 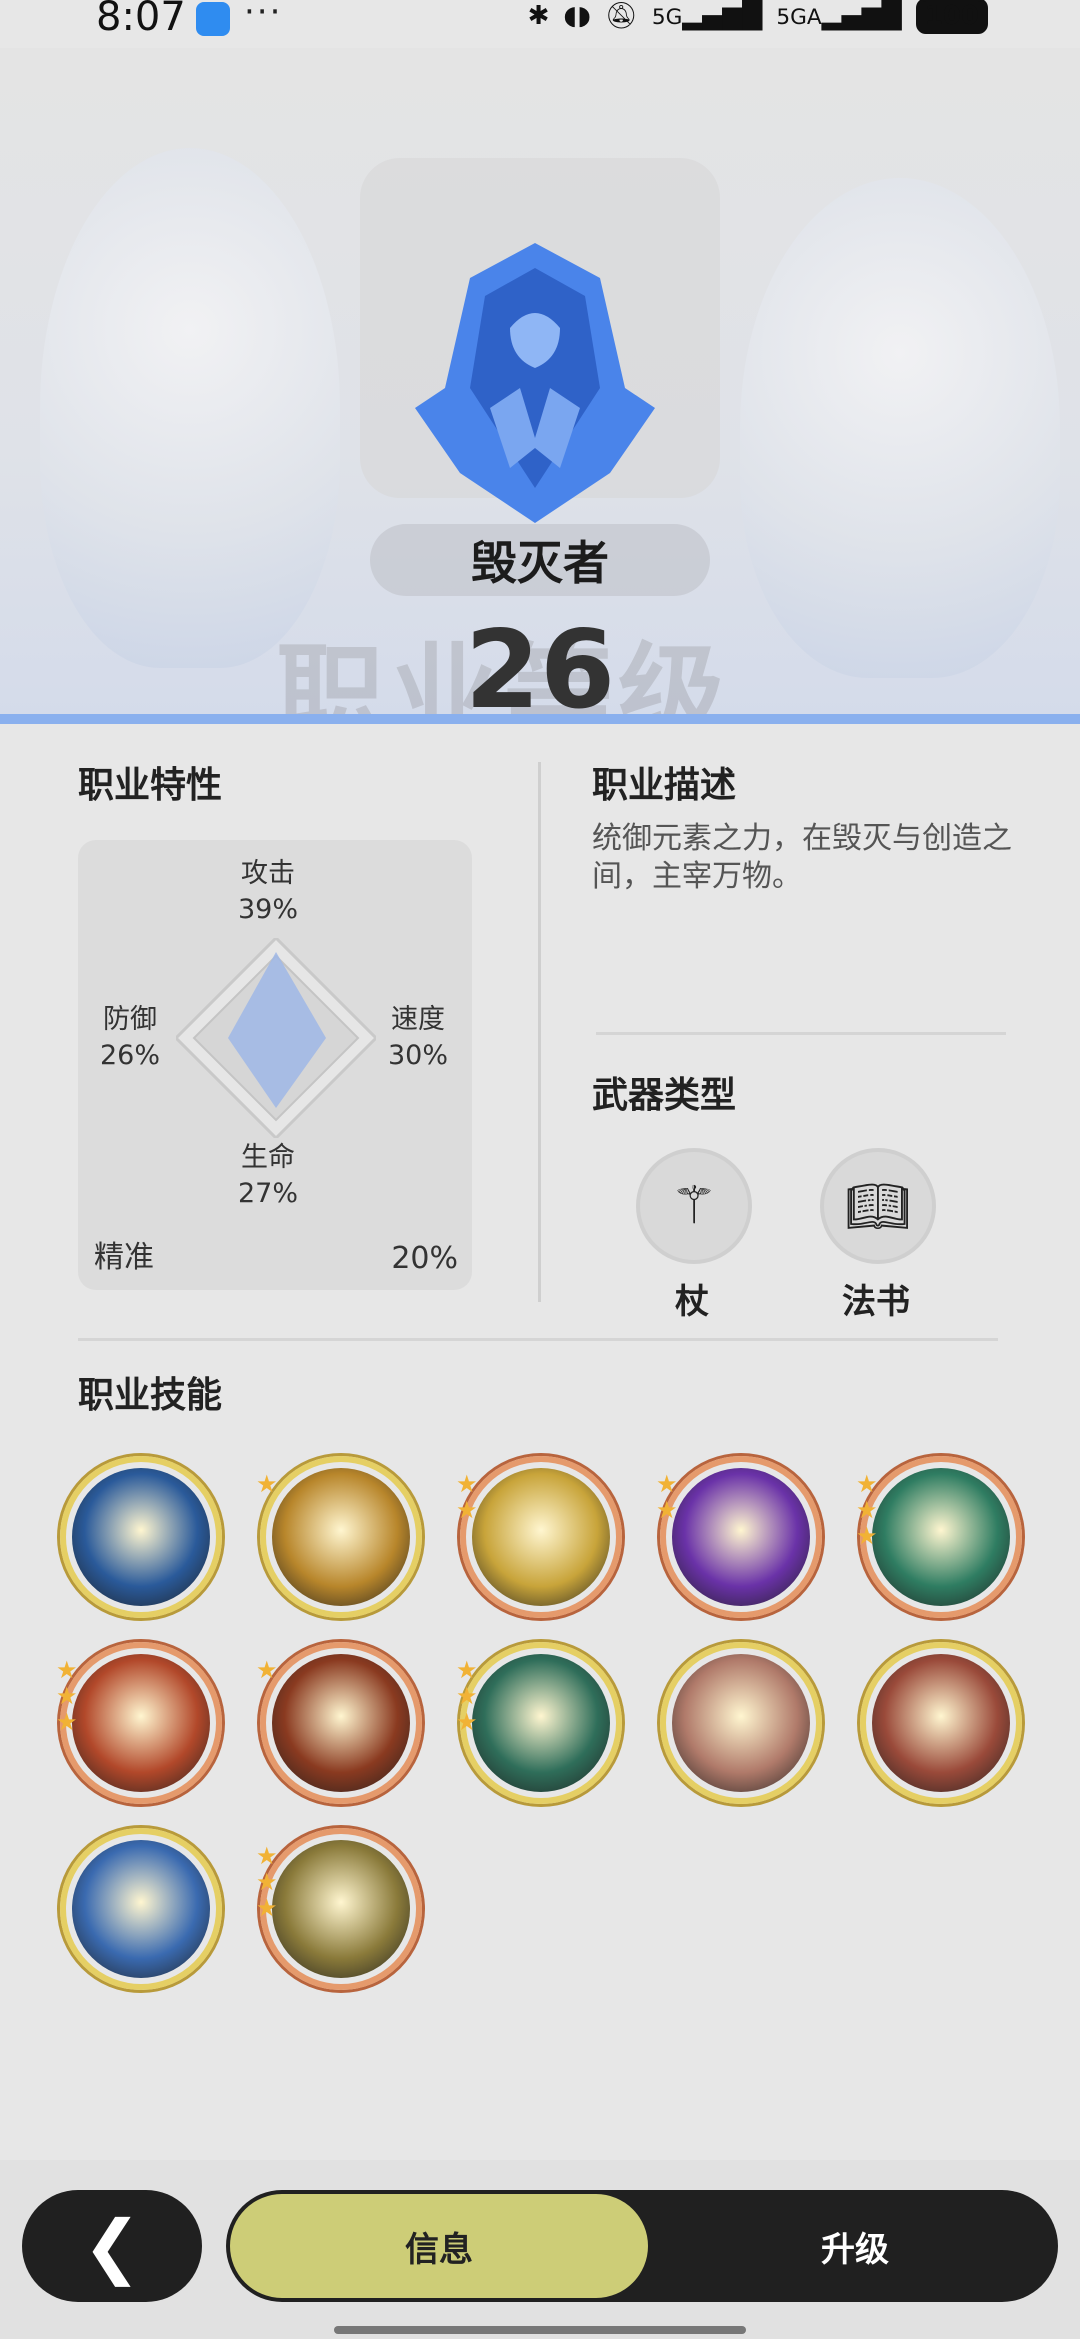 I want to click on wind-vortex-skill-icon: ★ ★ ★, so click(x=939, y=1537).